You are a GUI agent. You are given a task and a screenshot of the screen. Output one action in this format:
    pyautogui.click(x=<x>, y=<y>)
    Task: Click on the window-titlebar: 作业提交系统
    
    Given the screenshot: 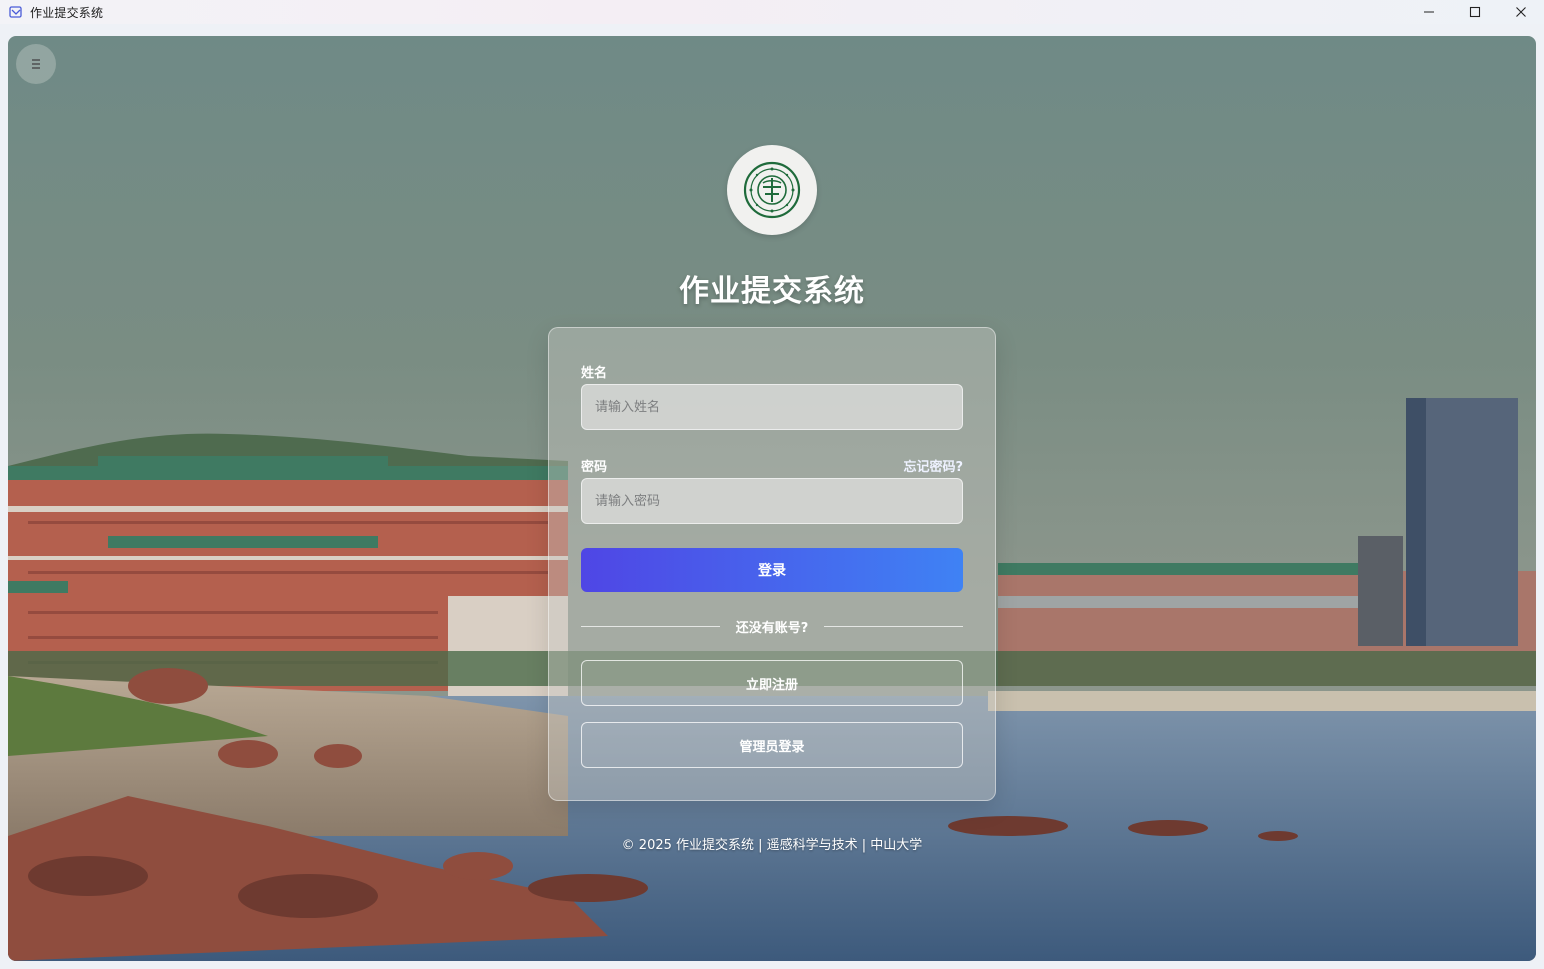 What is the action you would take?
    pyautogui.click(x=772, y=12)
    